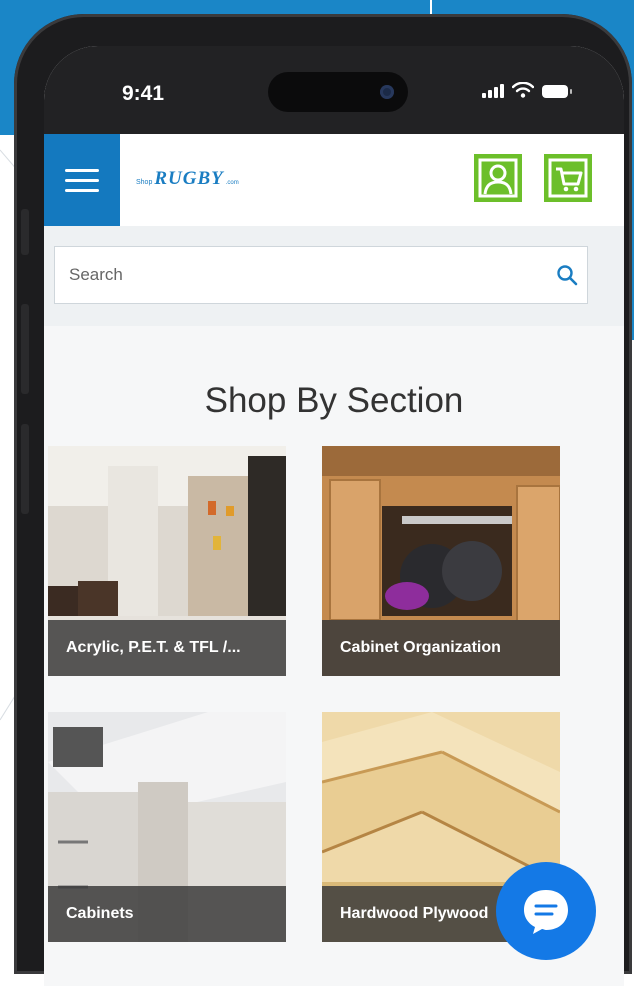 The image size is (634, 986). I want to click on dynamic-island, so click(338, 92).